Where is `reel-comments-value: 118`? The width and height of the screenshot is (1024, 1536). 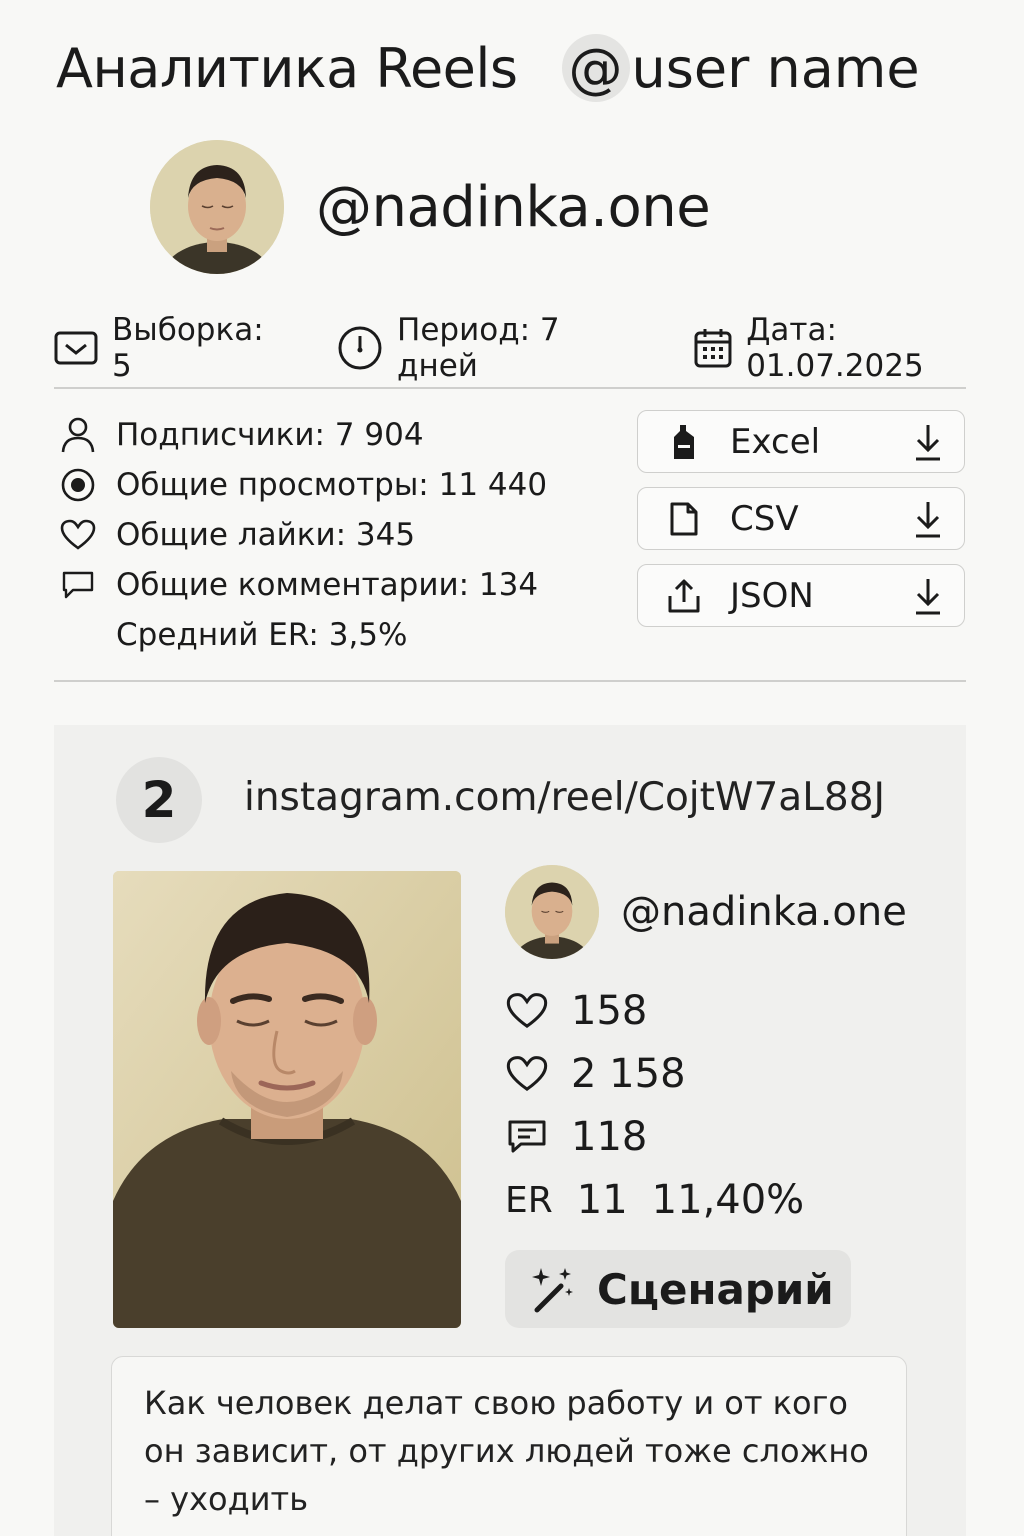 reel-comments-value: 118 is located at coordinates (609, 1136).